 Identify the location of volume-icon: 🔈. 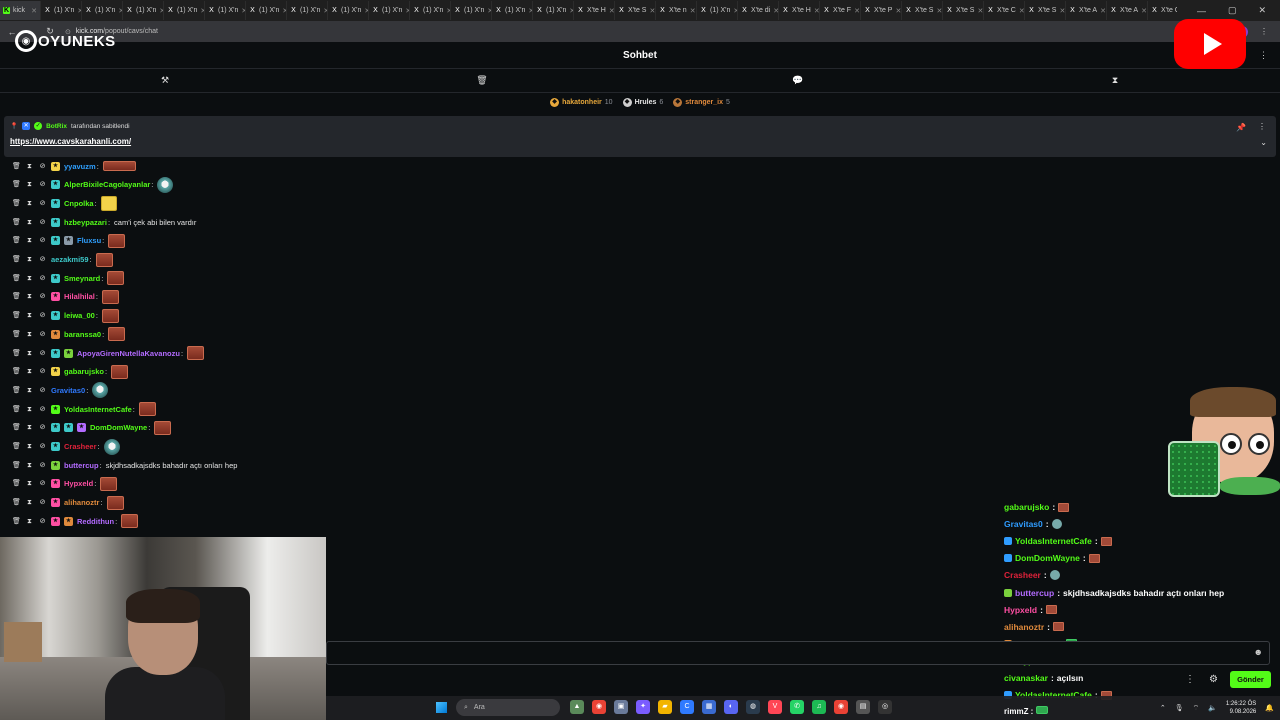
(1212, 708).